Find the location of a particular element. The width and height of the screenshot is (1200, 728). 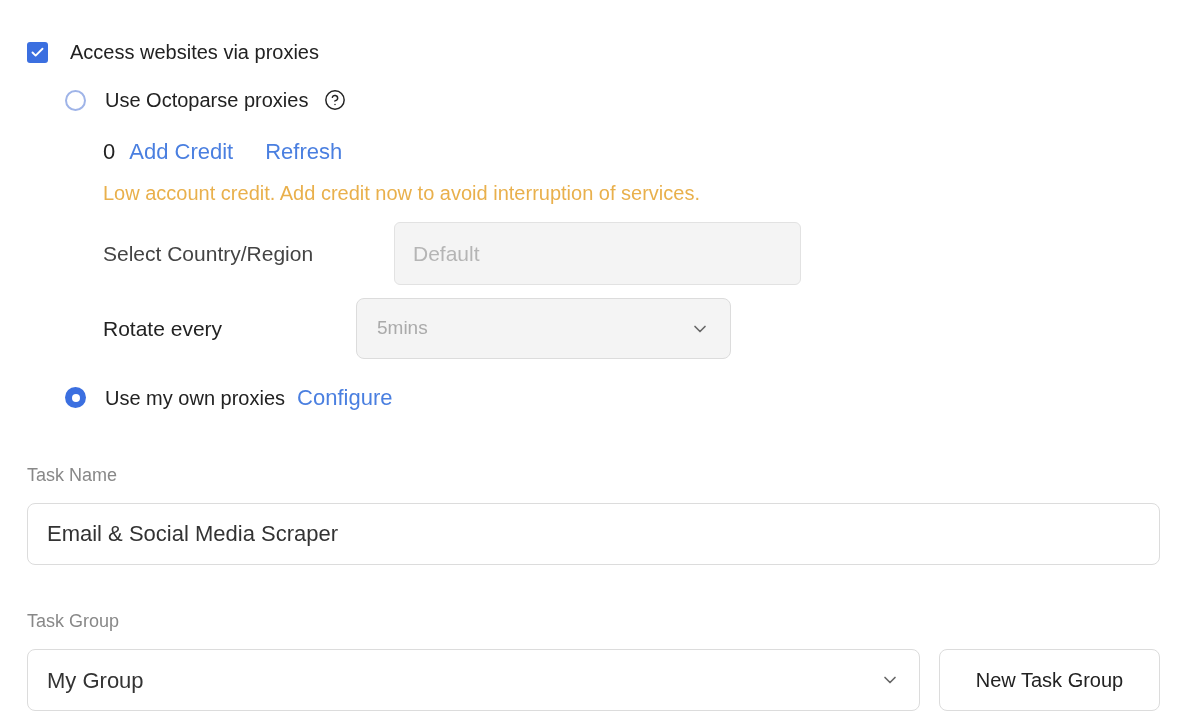

configure-link: Configure is located at coordinates (345, 397).